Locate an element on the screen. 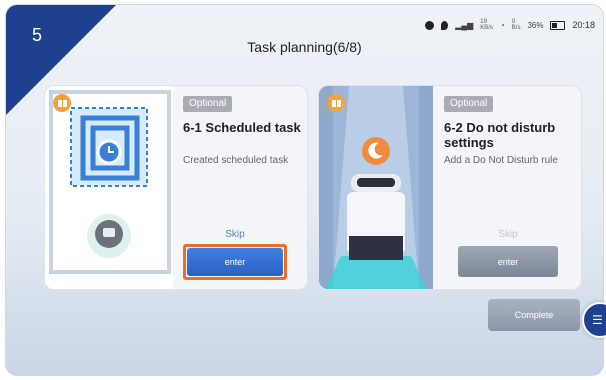 This screenshot has width=606, height=380. clock-time: 20:18 is located at coordinates (583, 25).